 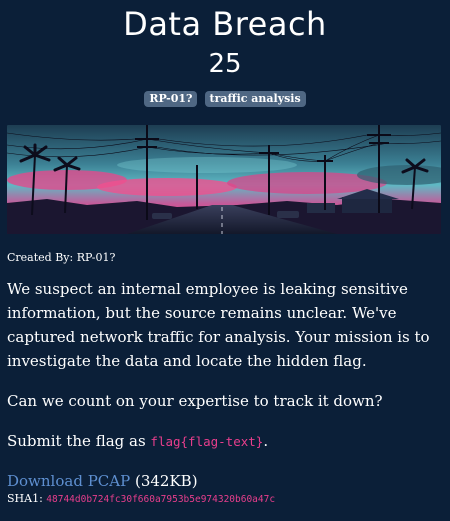 I want to click on tag-author: RP-01?, so click(x=171, y=99).